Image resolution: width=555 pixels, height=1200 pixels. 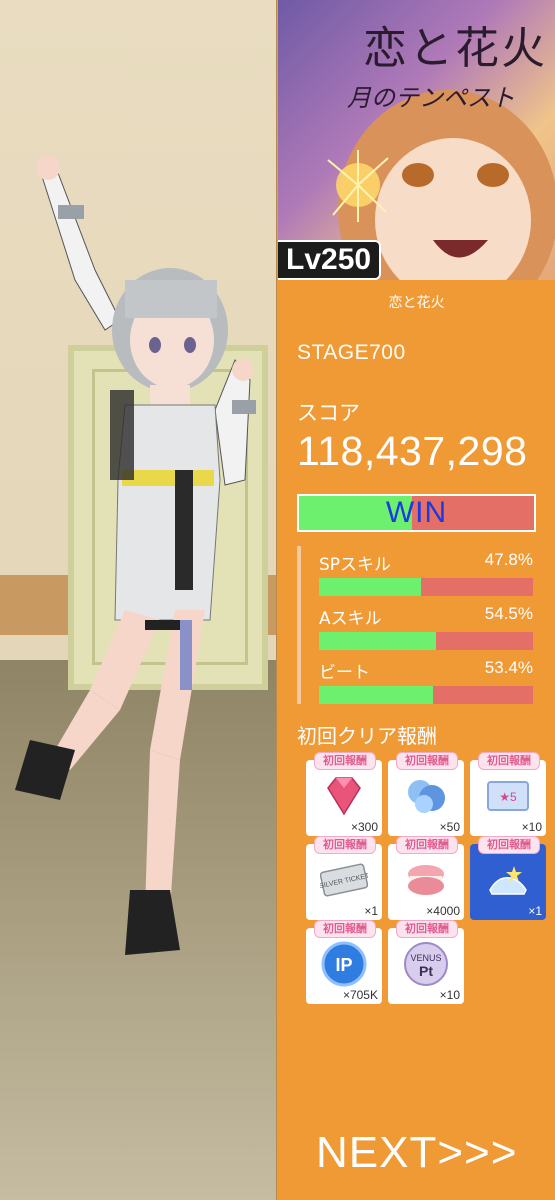 I want to click on skills-bracket, so click(x=299, y=625).